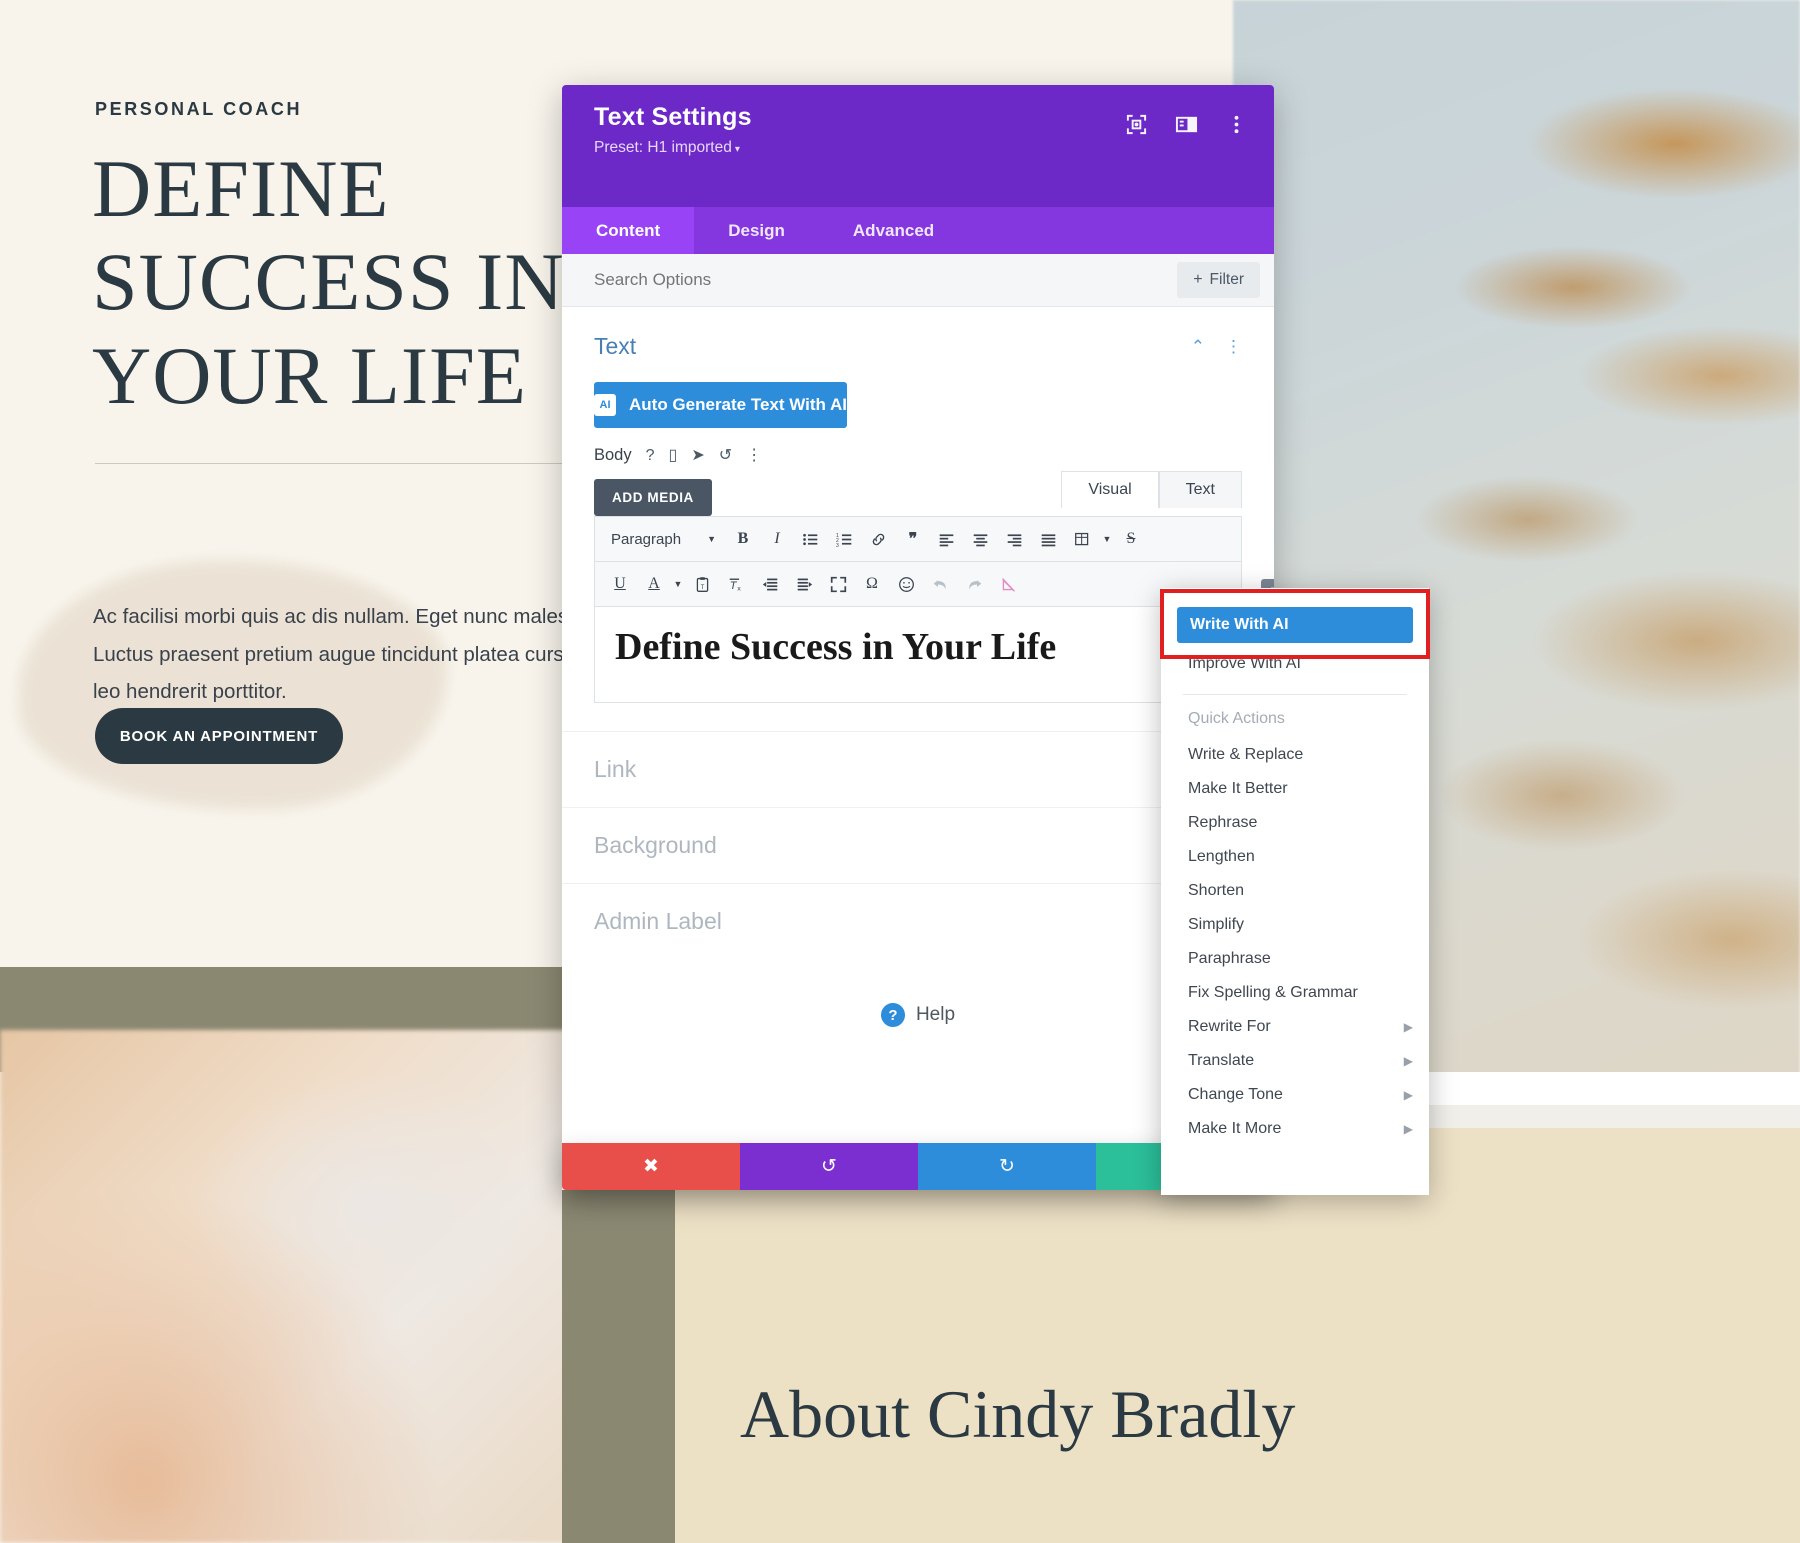  Describe the element at coordinates (1110, 489) in the screenshot. I see `tab-visual: Visual` at that location.